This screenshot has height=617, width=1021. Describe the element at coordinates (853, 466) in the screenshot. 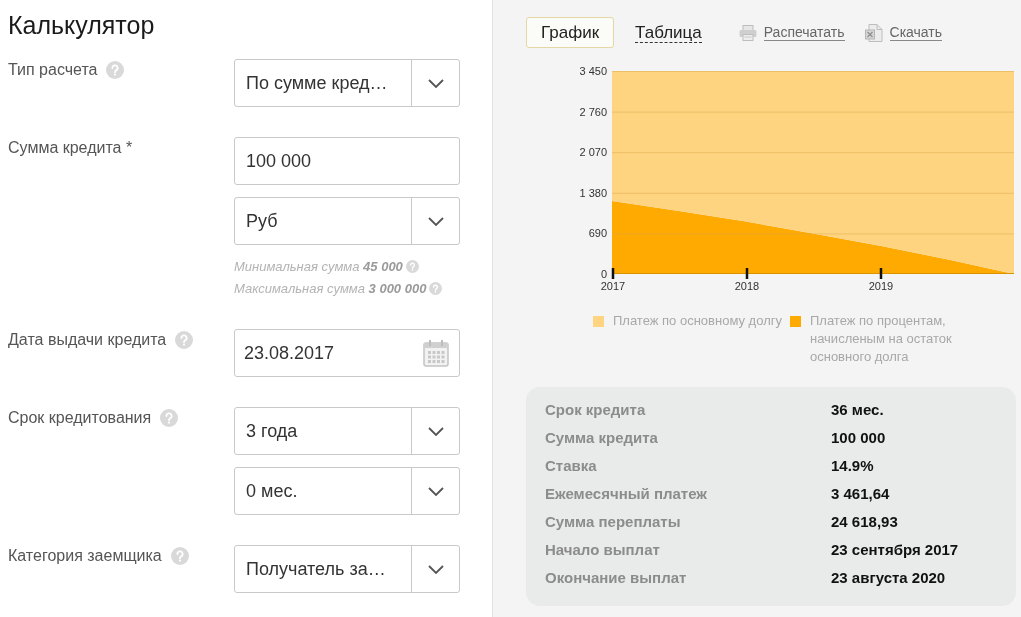

I see `summary-value: 14.9%` at that location.